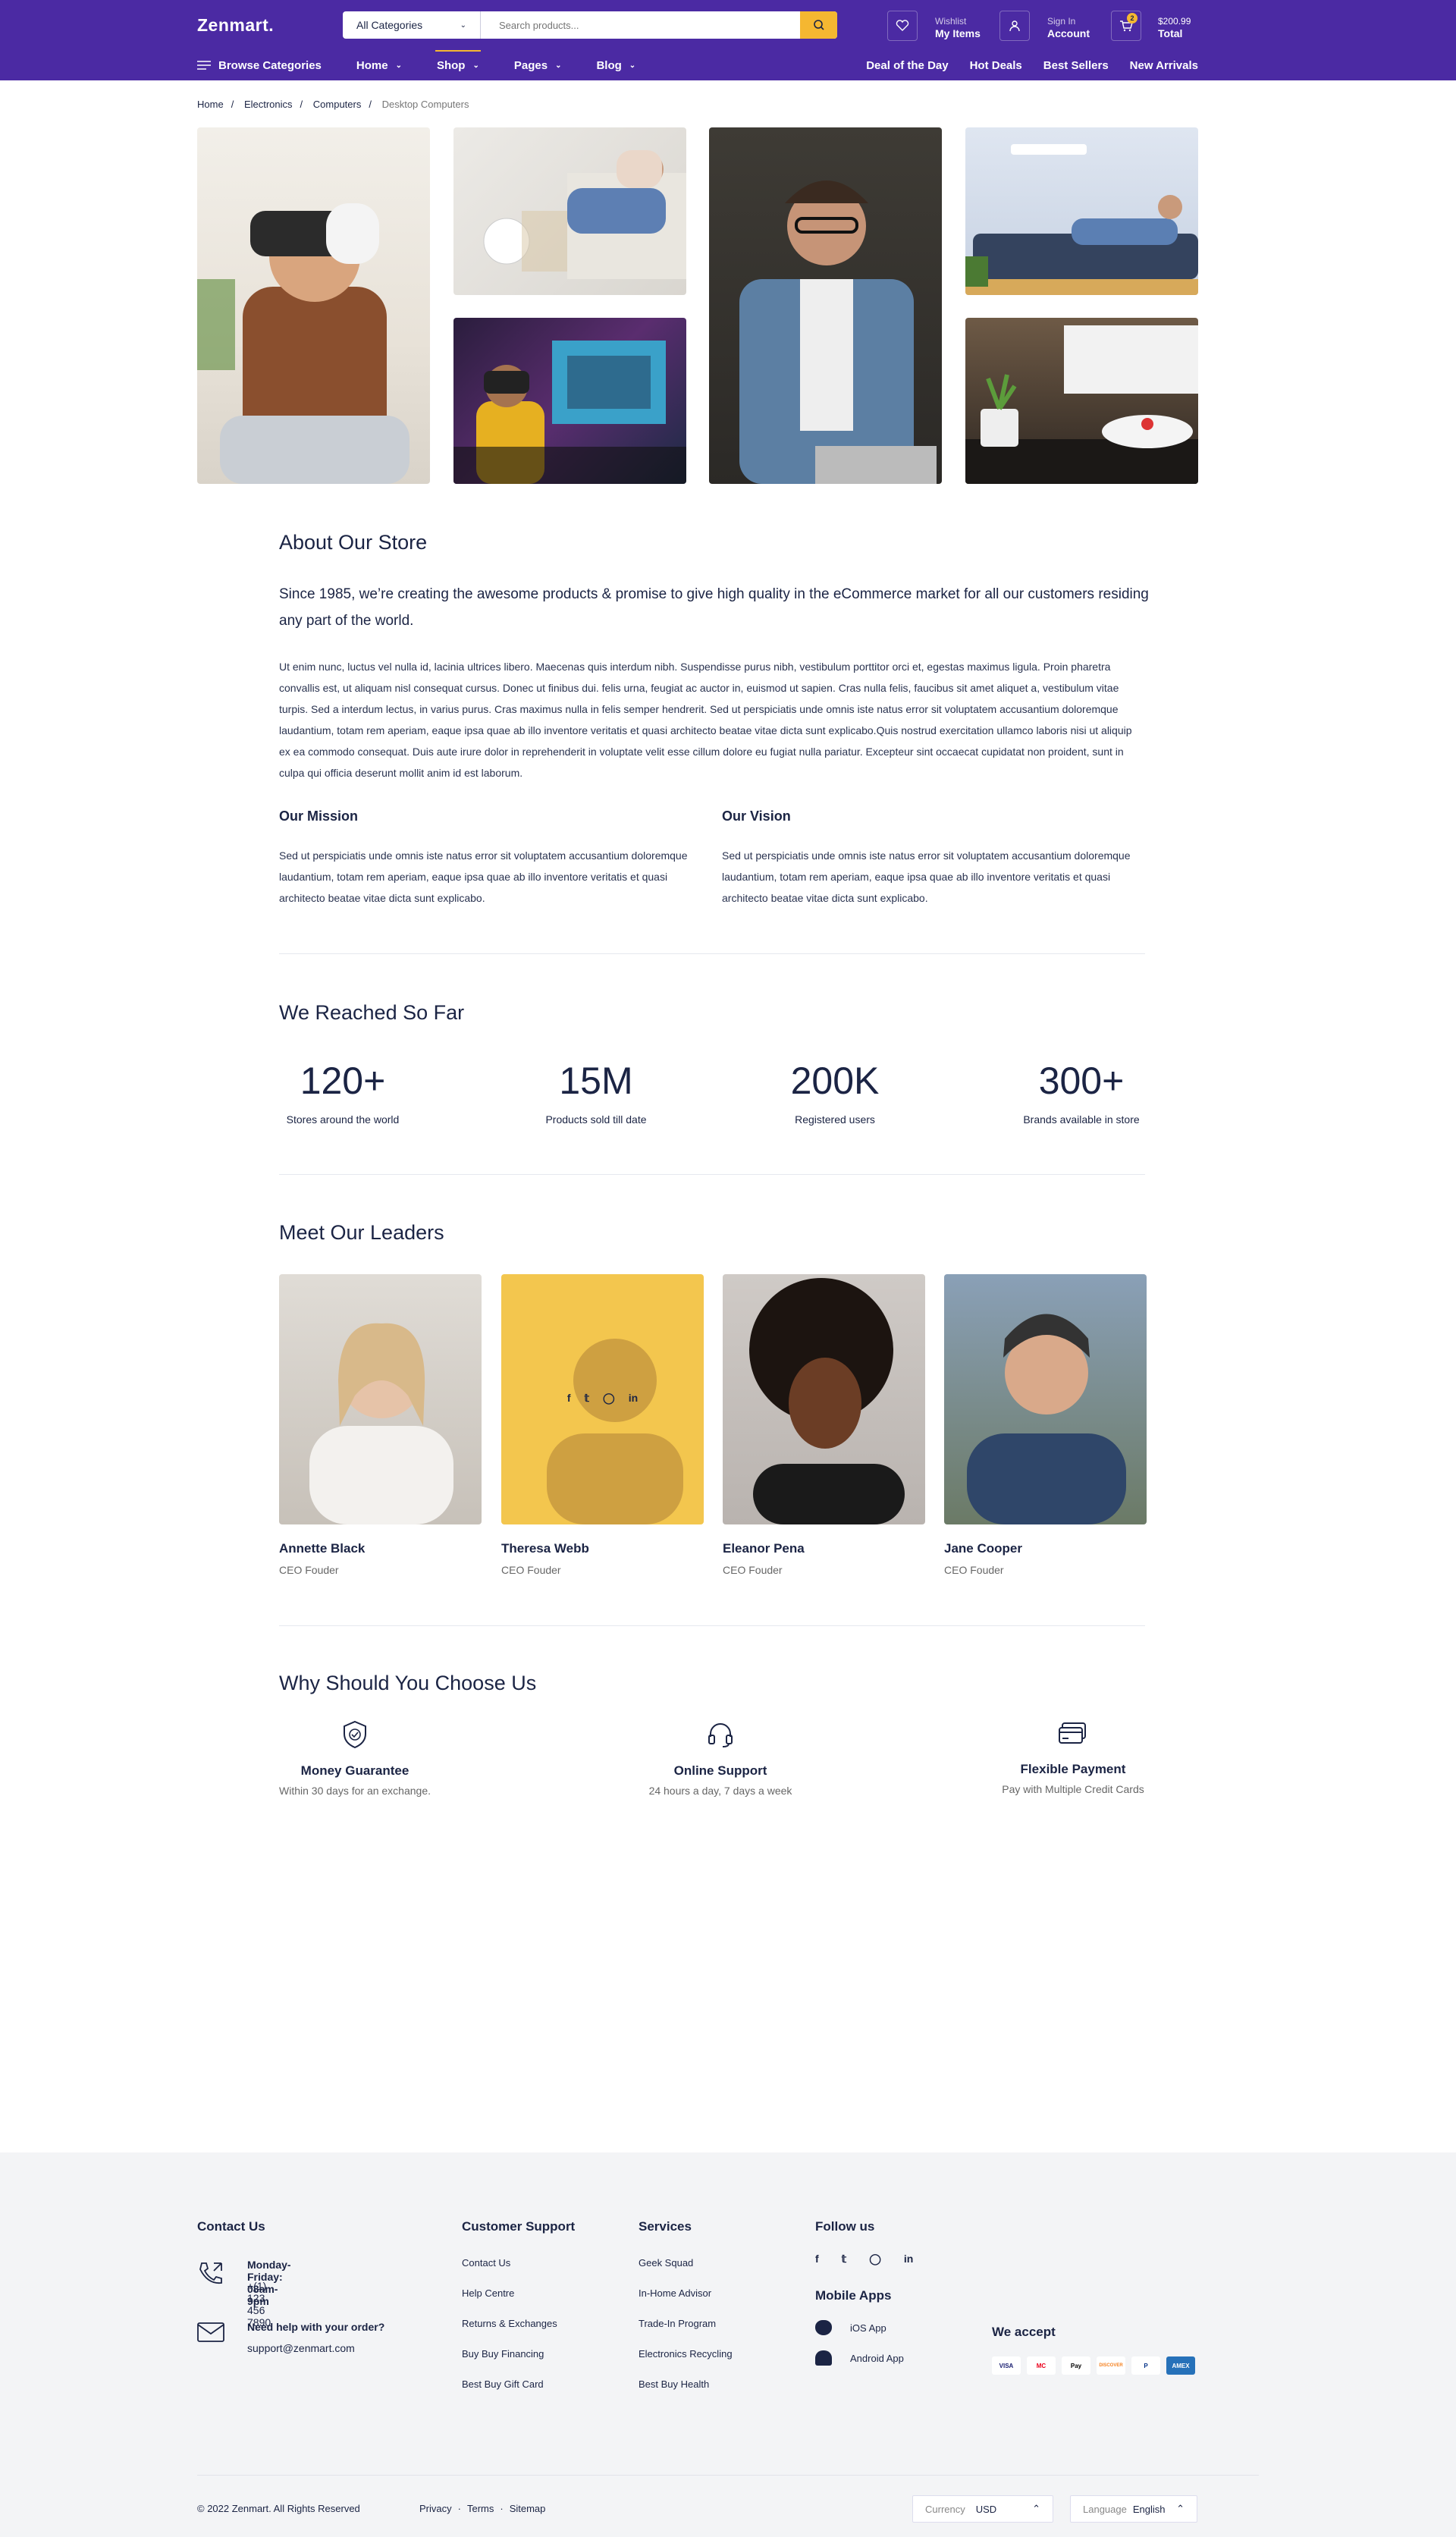  What do you see at coordinates (355, 1734) in the screenshot?
I see `shield-check-icon` at bounding box center [355, 1734].